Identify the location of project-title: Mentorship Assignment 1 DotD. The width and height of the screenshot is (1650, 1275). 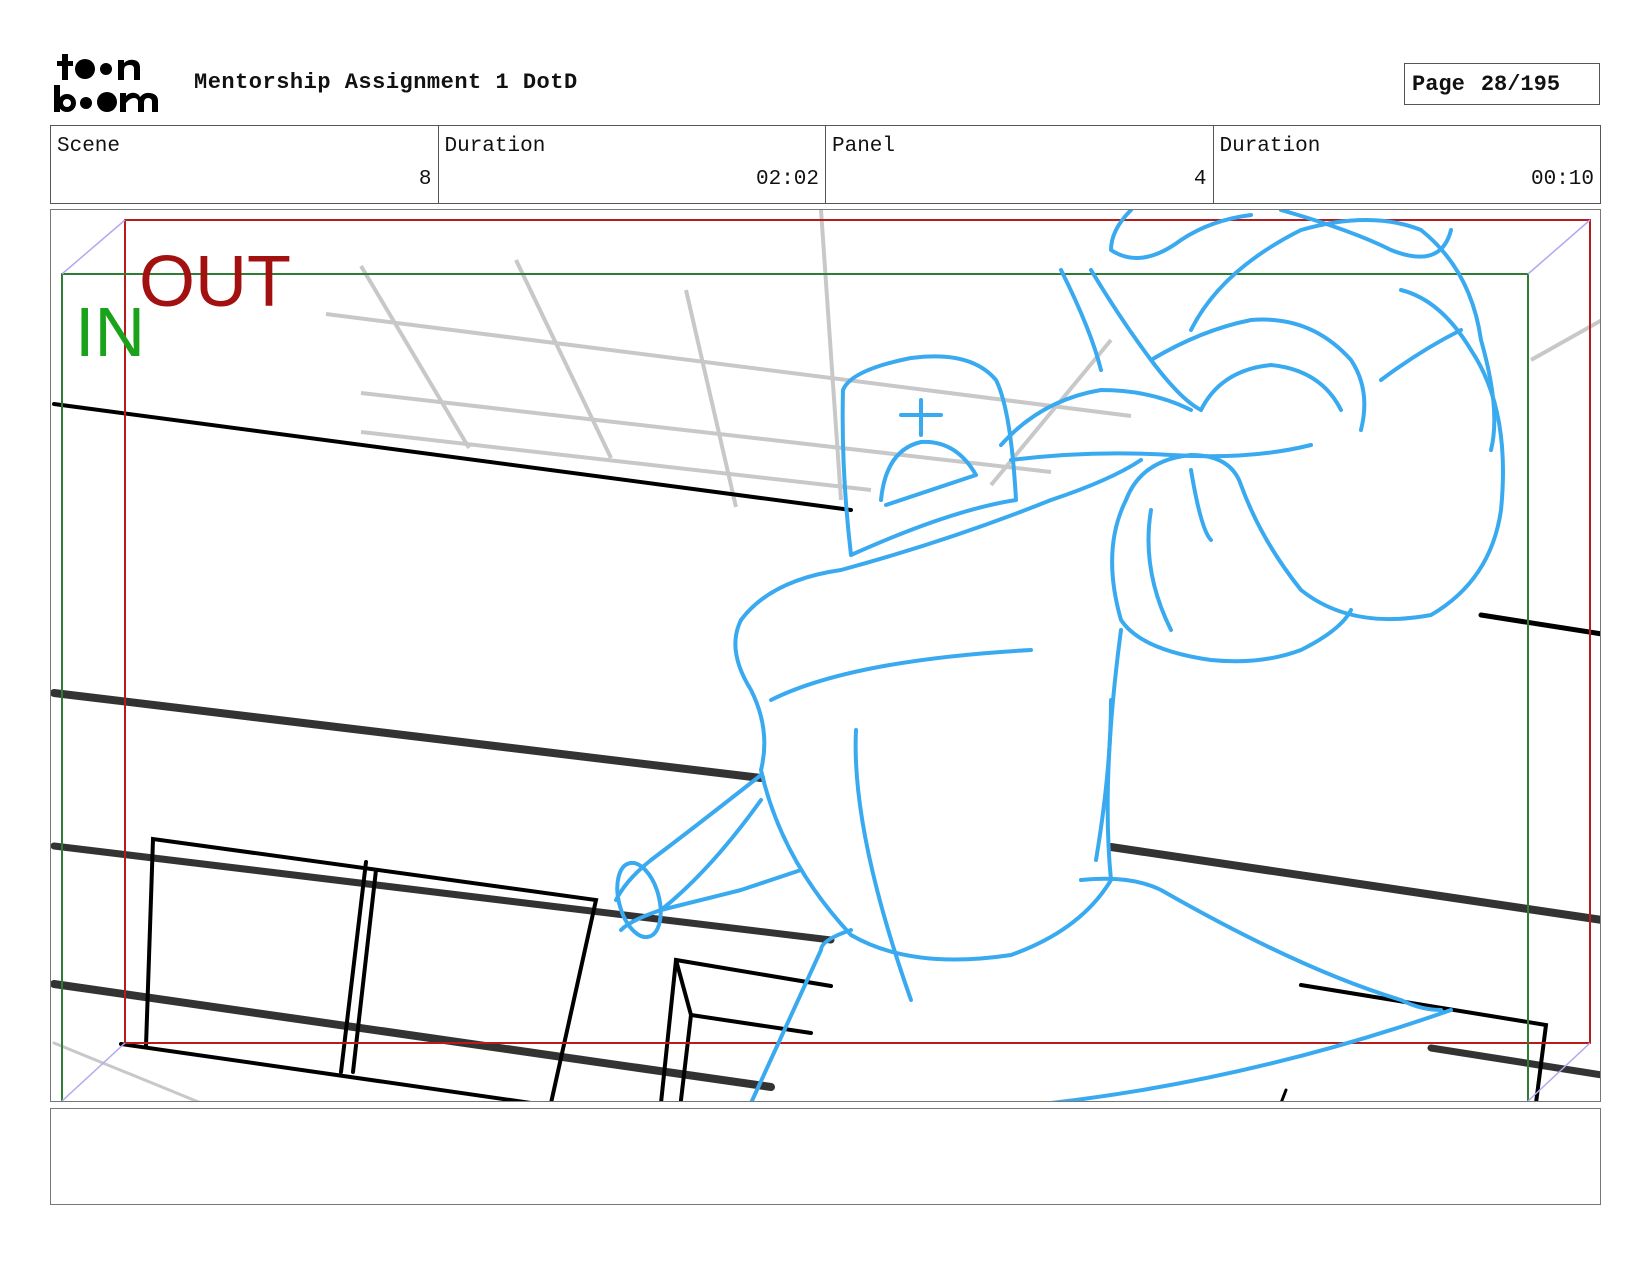
(386, 82).